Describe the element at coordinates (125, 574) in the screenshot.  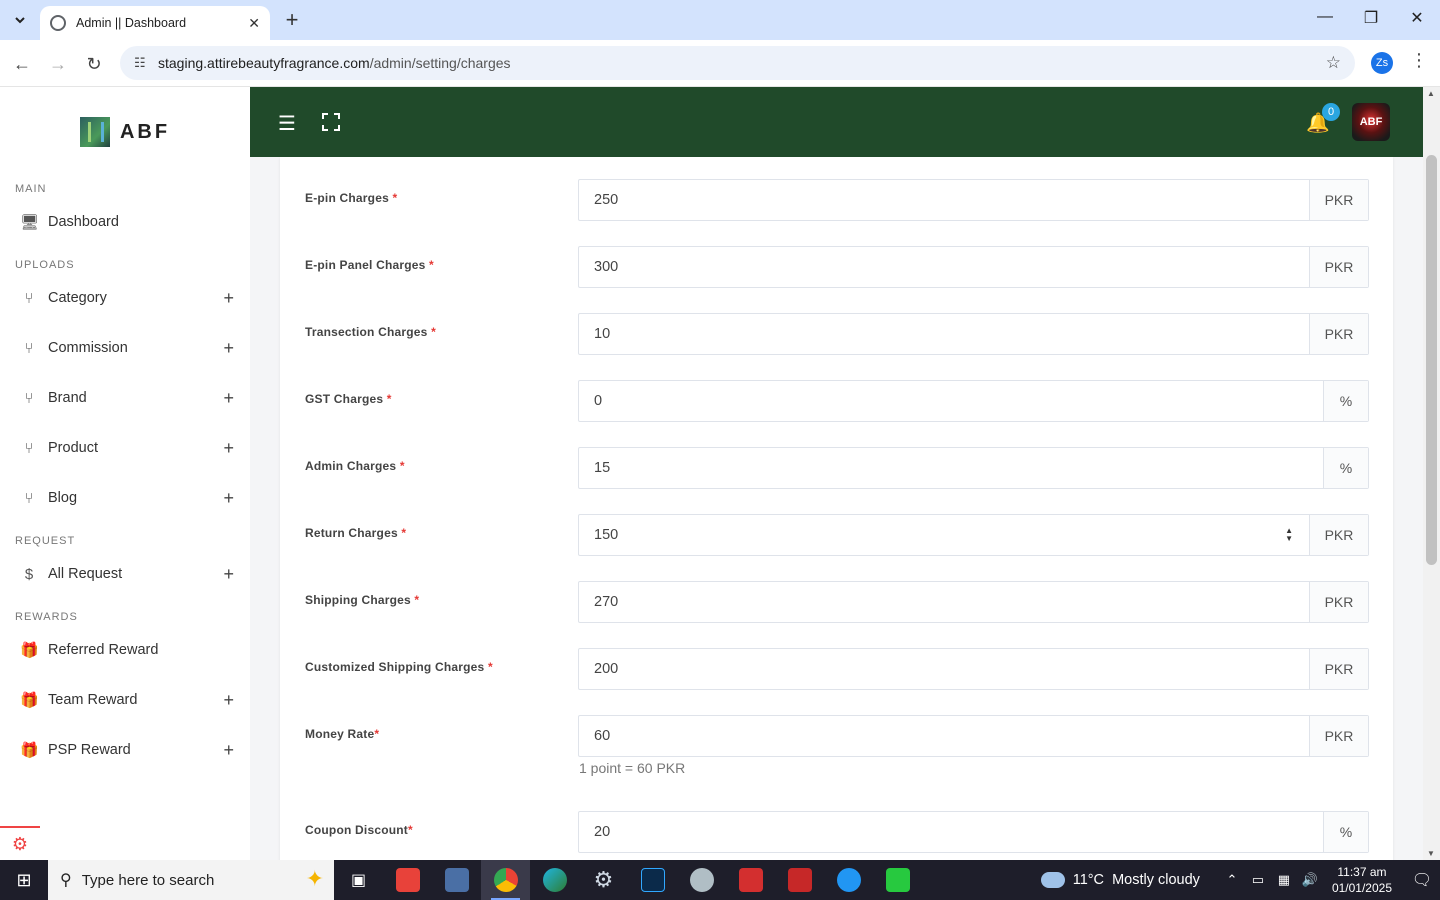
I see `sidebar-item-all-request: $ All Request +` at that location.